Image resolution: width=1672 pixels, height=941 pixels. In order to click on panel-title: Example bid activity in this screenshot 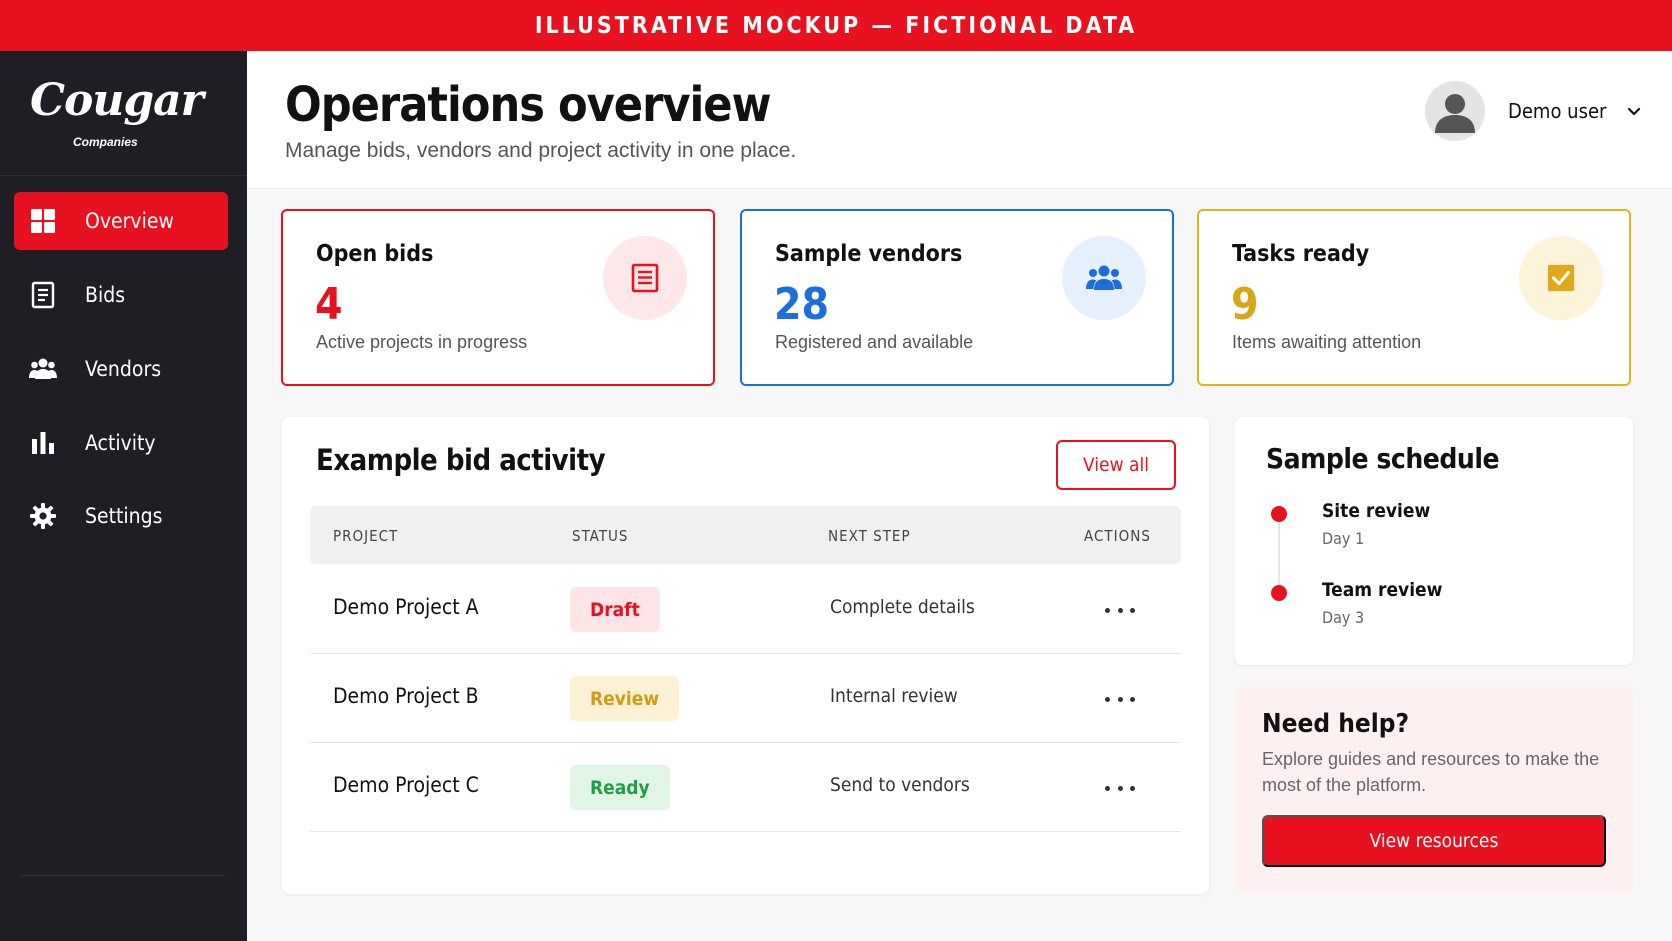, I will do `click(461, 460)`.